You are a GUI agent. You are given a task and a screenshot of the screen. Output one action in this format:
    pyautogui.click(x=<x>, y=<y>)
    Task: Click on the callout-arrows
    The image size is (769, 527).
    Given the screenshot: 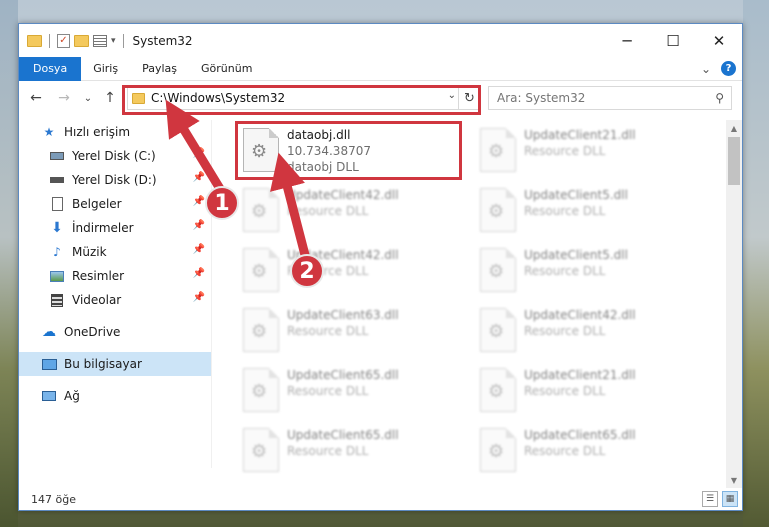 What is the action you would take?
    pyautogui.click(x=237, y=179)
    